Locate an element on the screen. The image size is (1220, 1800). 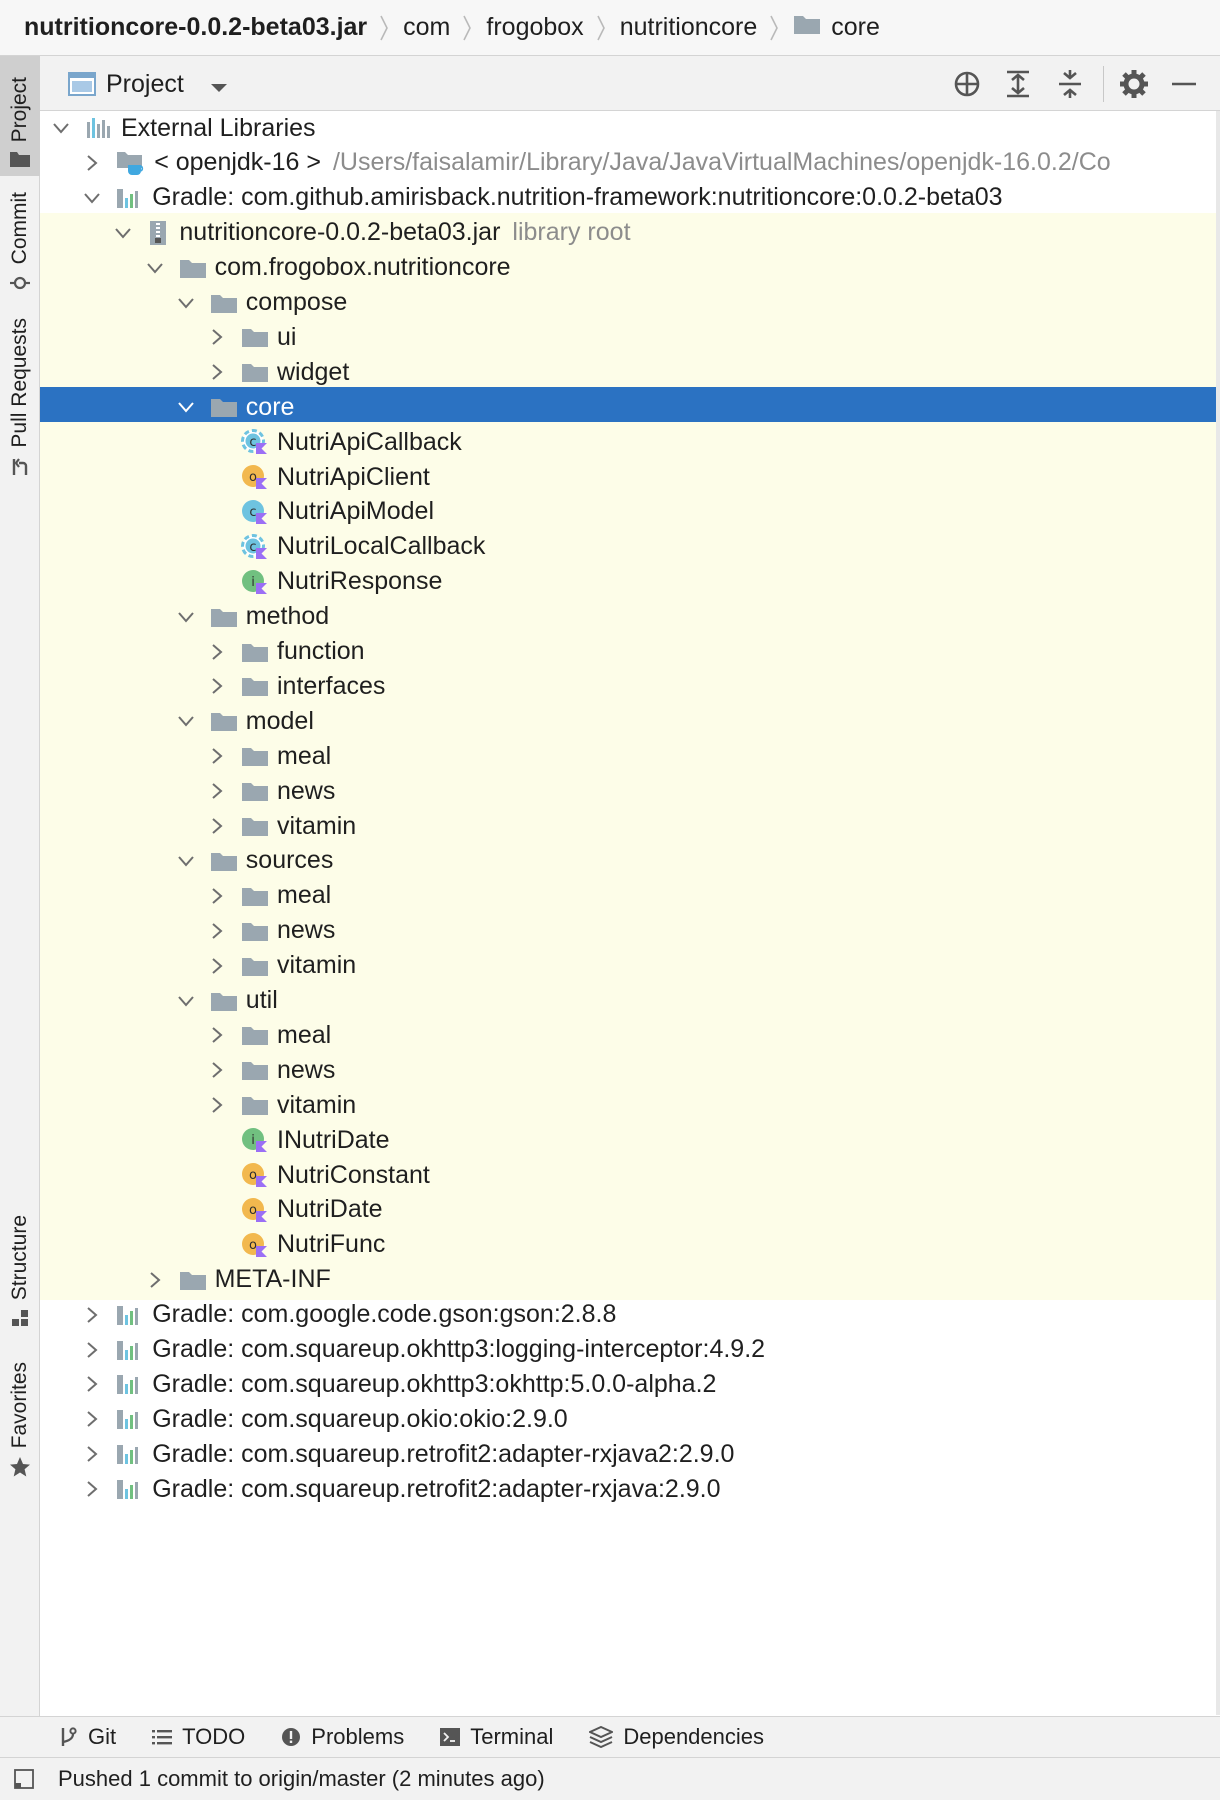
breadcrumb-item-com: com is located at coordinates (426, 27).